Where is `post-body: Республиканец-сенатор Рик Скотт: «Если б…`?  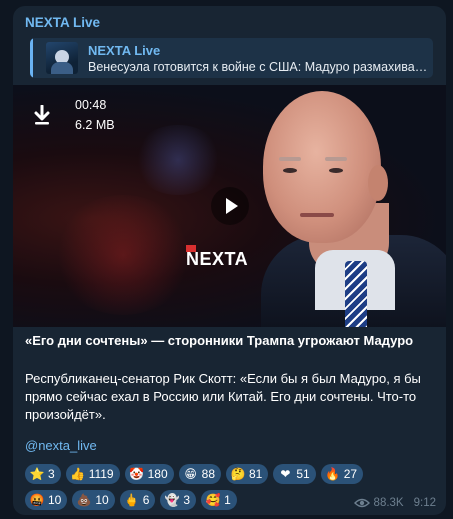 post-body: Республиканец-сенатор Рик Скотт: «Если б… is located at coordinates (223, 396).